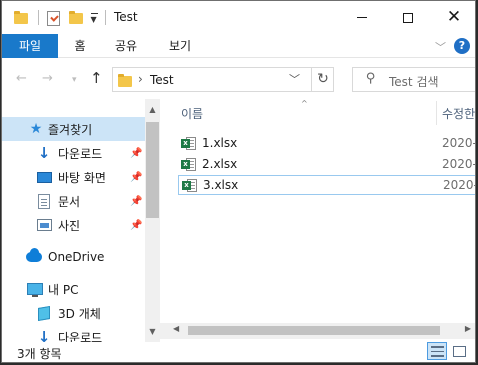  I want to click on close-icon: ✕, so click(454, 17).